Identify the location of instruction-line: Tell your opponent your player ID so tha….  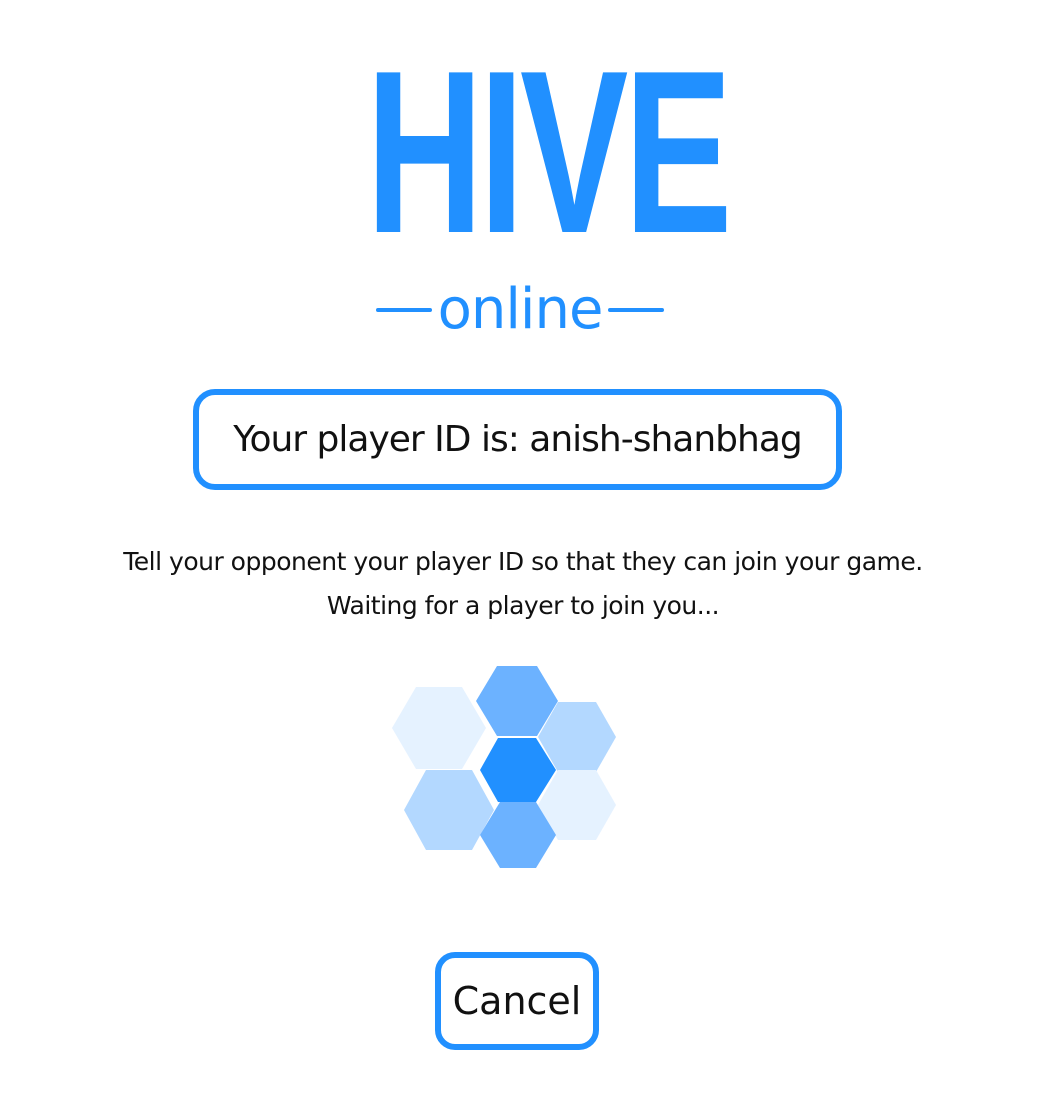
(523, 561).